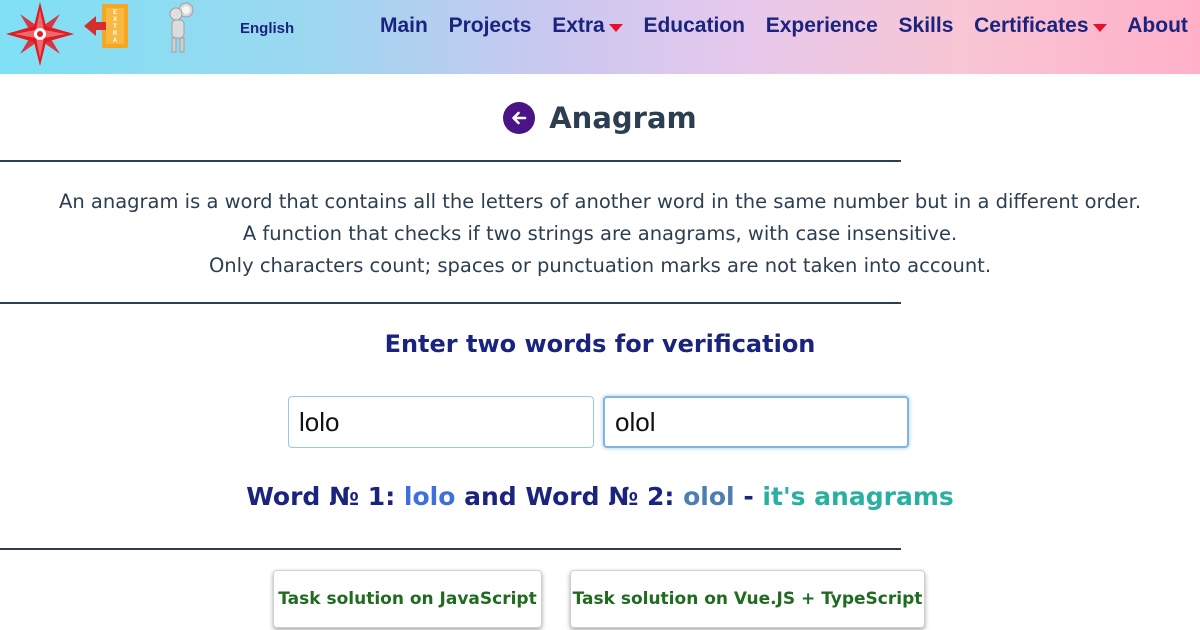 The width and height of the screenshot is (1200, 630). Describe the element at coordinates (110, 26) in the screenshot. I see `extra-exit-icon: E X T R A` at that location.